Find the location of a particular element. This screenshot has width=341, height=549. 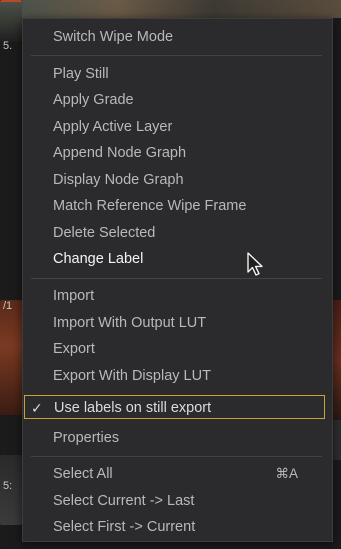

menu-item-switch-wipe-mode: Switch Wipe Mode is located at coordinates (177, 37).